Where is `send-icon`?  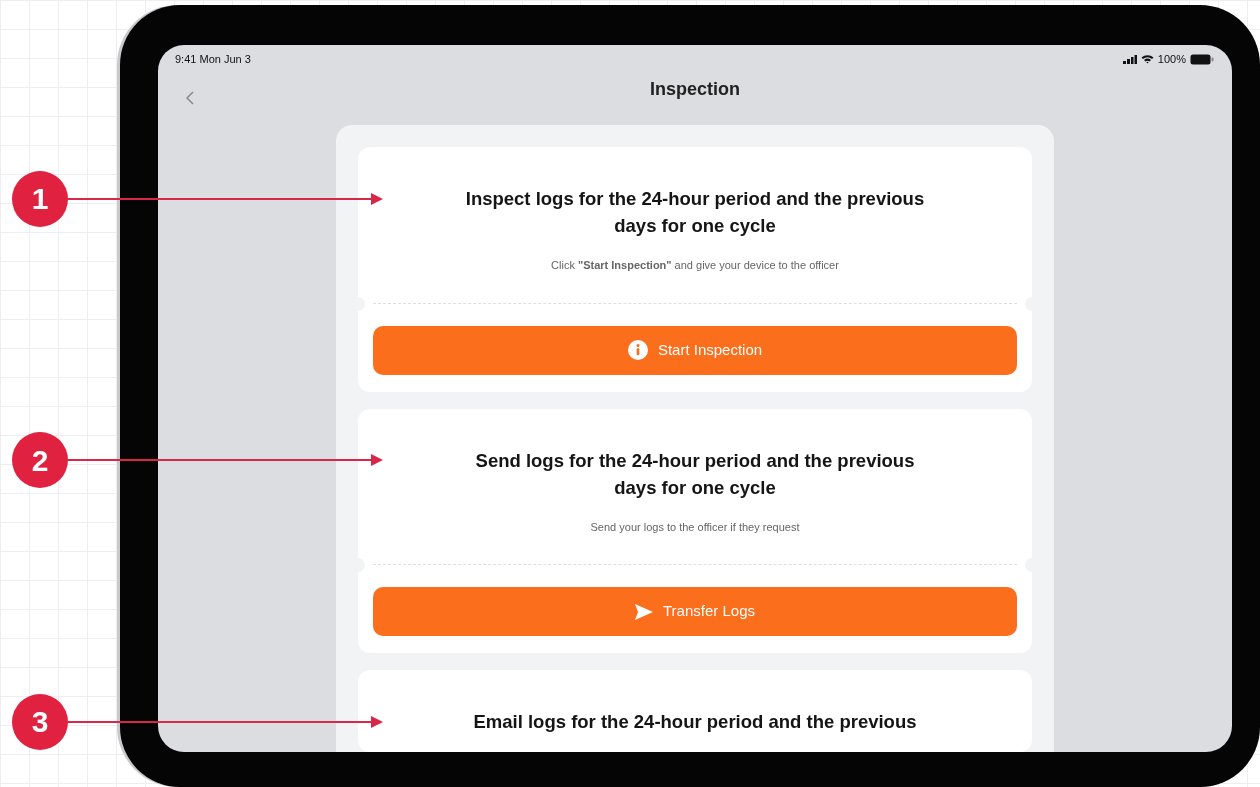 send-icon is located at coordinates (644, 611).